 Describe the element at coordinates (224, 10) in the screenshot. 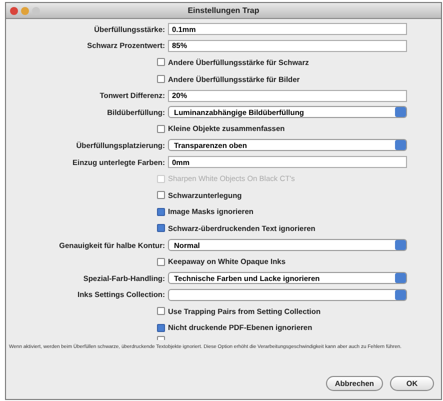

I see `window-title: Einstellungen Trap` at that location.